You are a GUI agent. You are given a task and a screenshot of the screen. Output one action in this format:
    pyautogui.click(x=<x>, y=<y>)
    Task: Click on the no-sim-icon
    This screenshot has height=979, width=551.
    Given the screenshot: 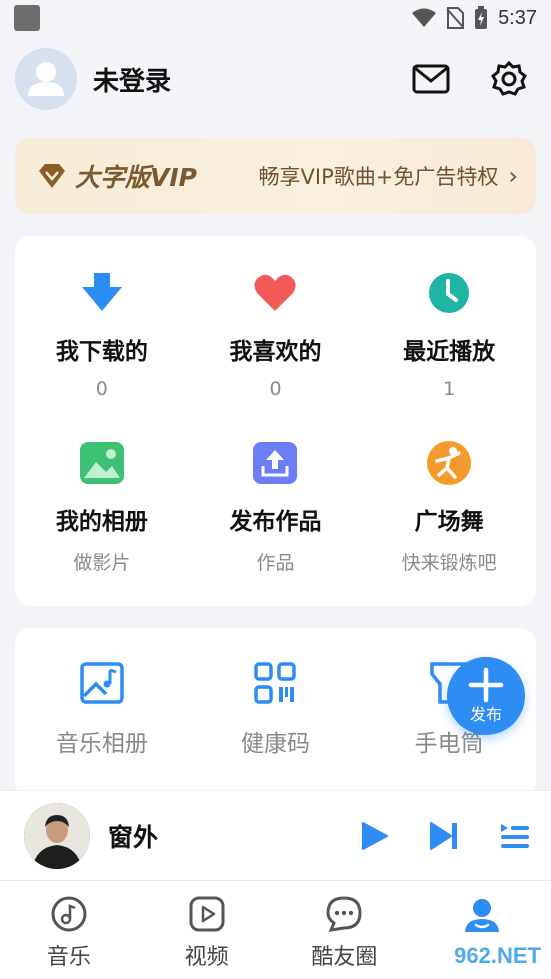 What is the action you would take?
    pyautogui.click(x=455, y=18)
    